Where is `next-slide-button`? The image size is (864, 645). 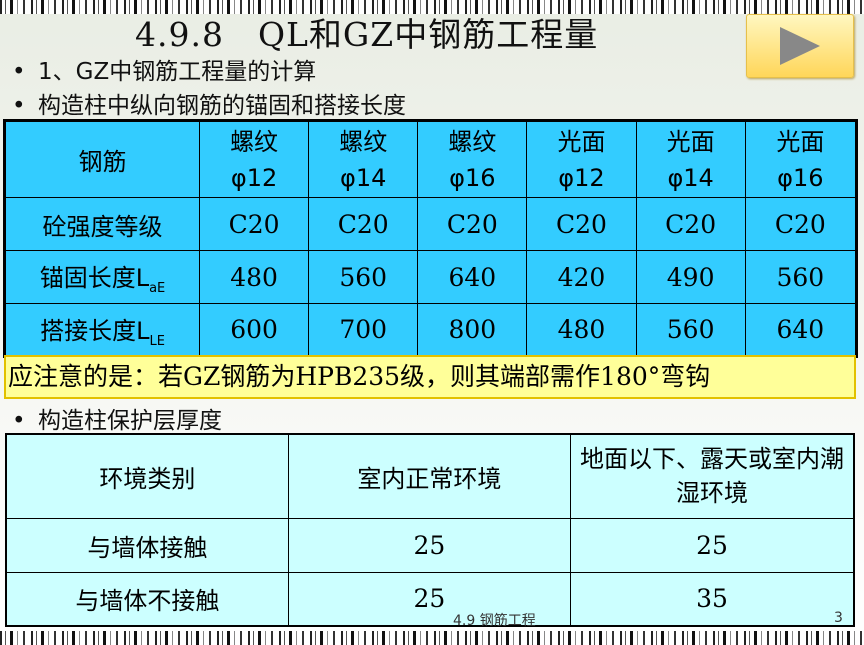
next-slide-button is located at coordinates (800, 46).